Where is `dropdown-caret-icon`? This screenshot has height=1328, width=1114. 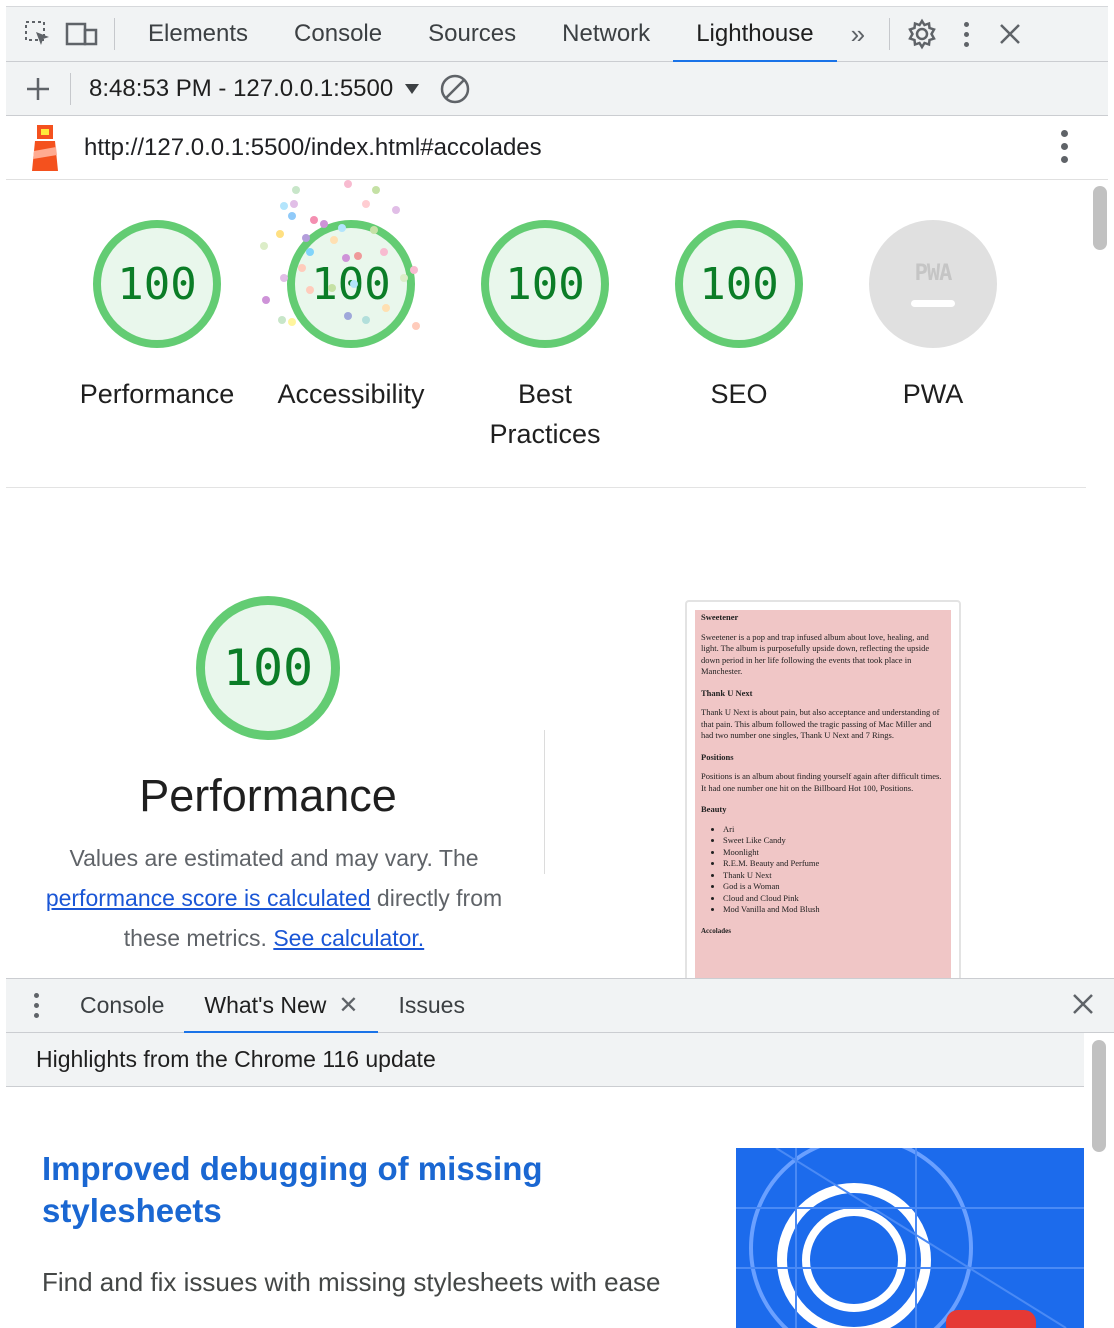 dropdown-caret-icon is located at coordinates (412, 88).